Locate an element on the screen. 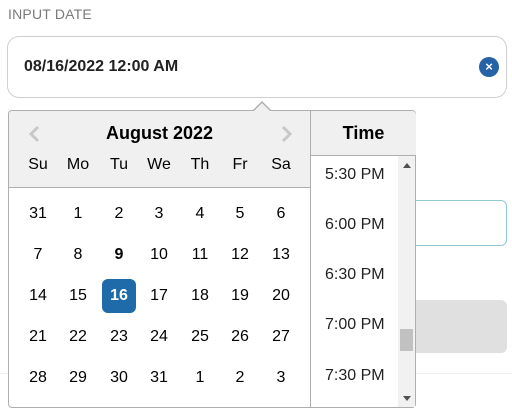  day-cell: 29 is located at coordinates (78, 378).